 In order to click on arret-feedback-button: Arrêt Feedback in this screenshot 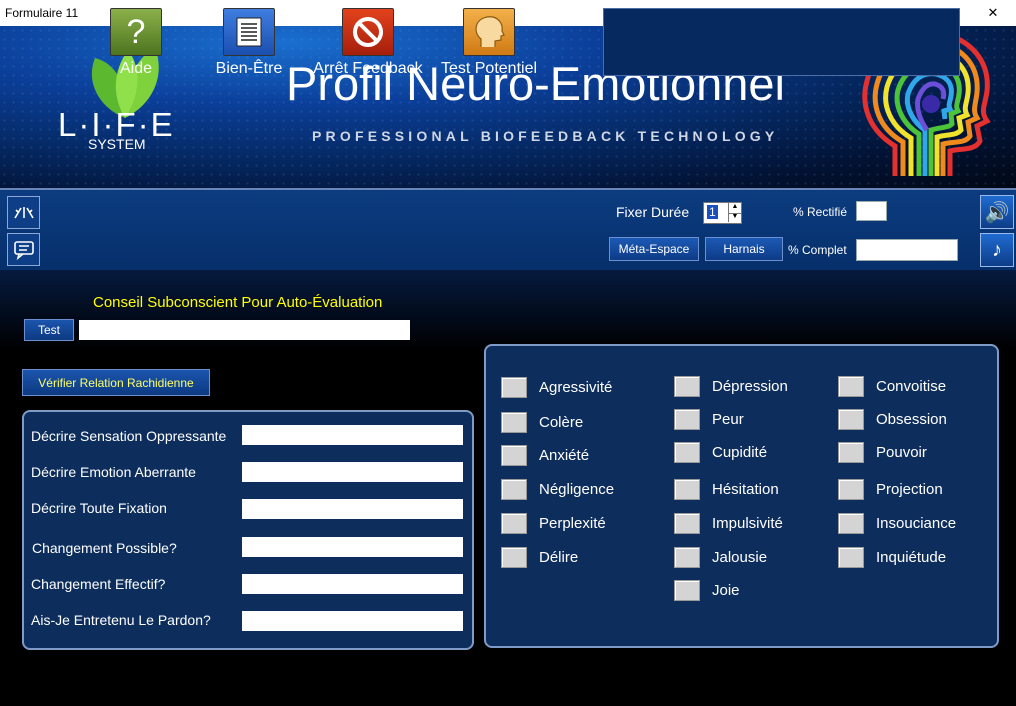, I will do `click(368, 43)`.